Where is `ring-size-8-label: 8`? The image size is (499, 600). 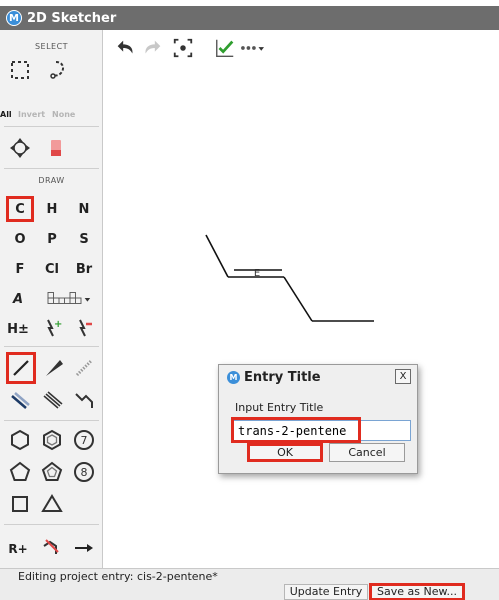
ring-size-8-label: 8 is located at coordinates (84, 472).